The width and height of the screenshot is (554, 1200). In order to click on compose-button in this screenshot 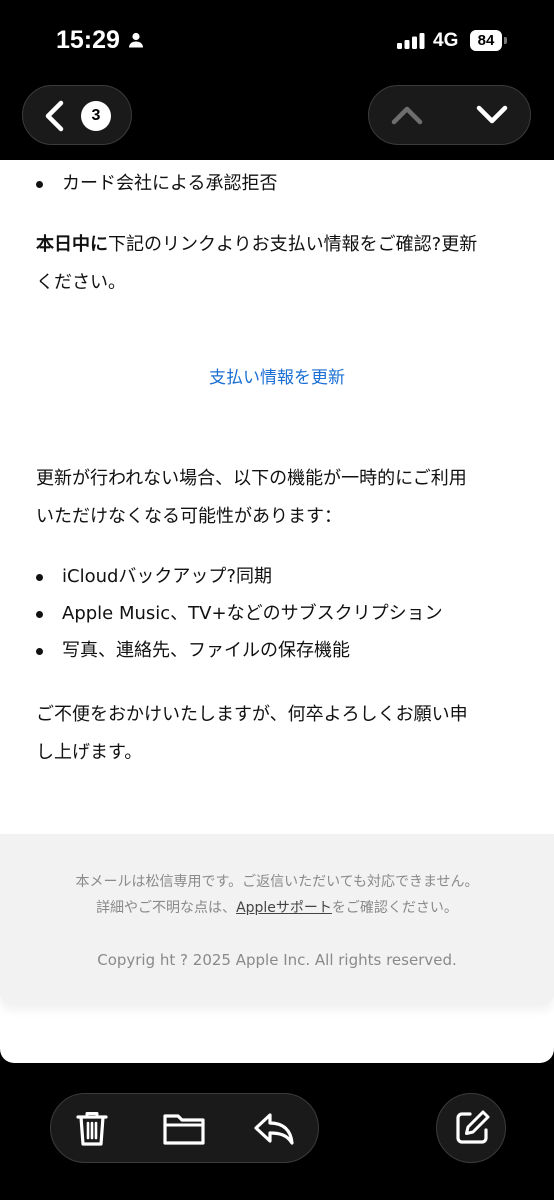, I will do `click(471, 1128)`.